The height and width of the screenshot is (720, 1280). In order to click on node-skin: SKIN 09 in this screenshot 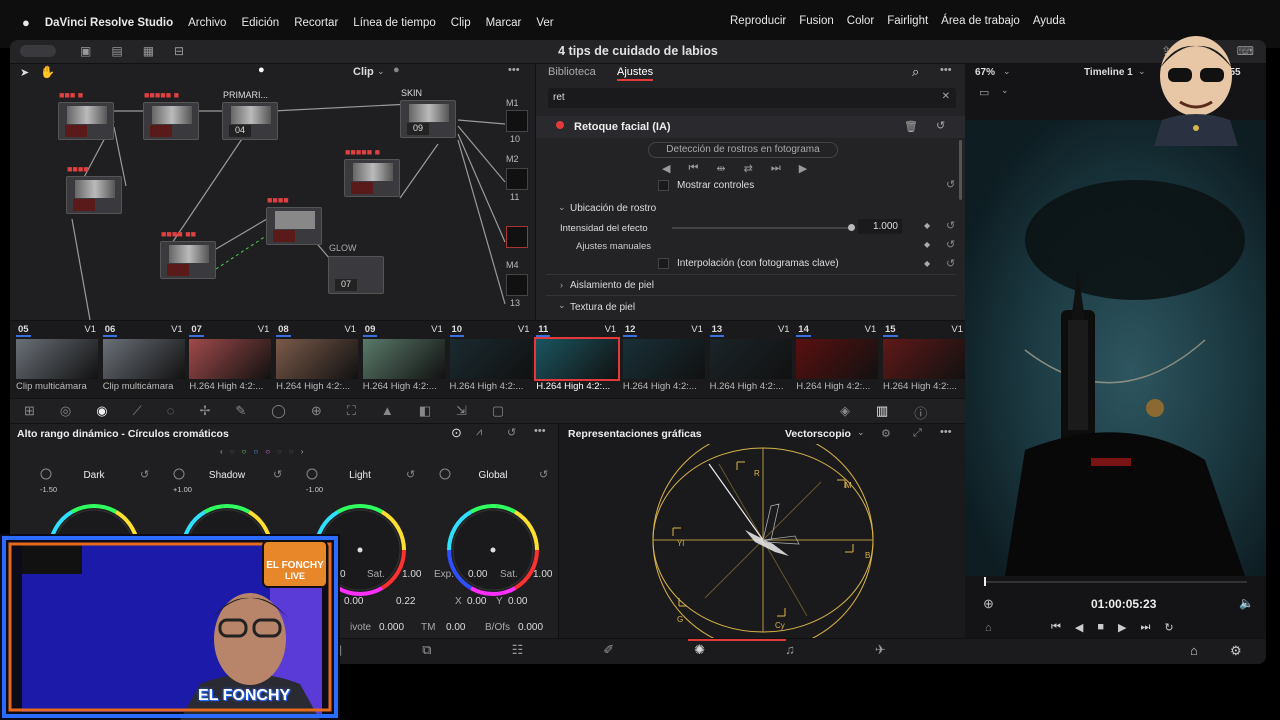, I will do `click(428, 113)`.